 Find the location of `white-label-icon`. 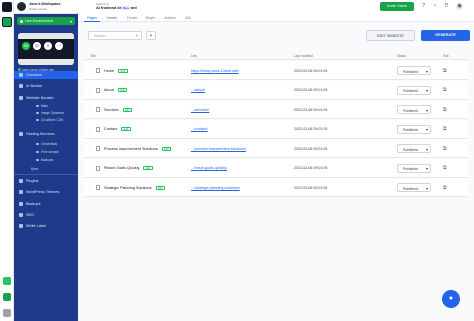

white-label-icon is located at coordinates (21, 226).